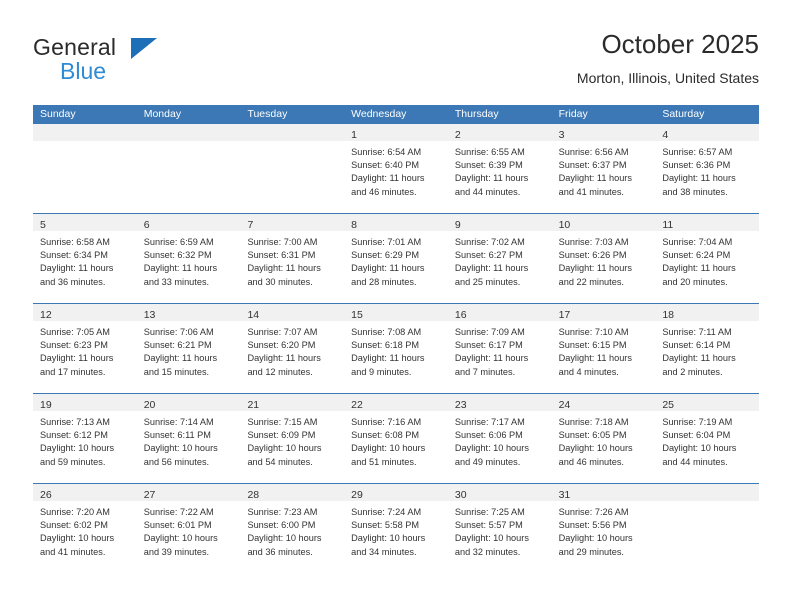 This screenshot has width=792, height=612. What do you see at coordinates (292, 222) in the screenshot?
I see `day-number-band: 7` at bounding box center [292, 222].